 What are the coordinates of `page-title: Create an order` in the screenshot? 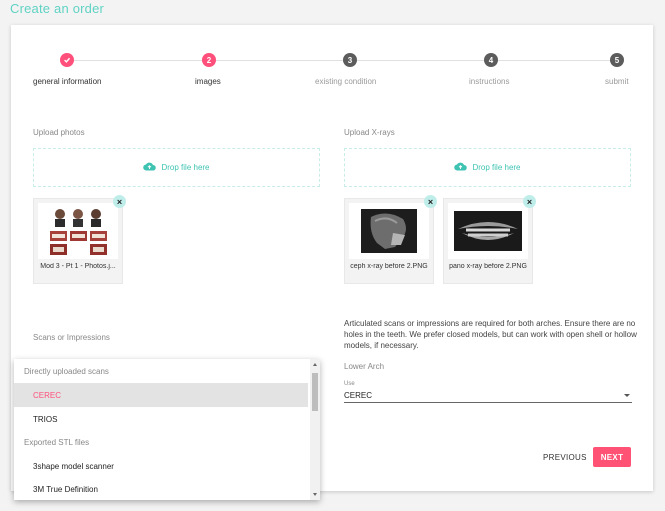 It's located at (57, 8).